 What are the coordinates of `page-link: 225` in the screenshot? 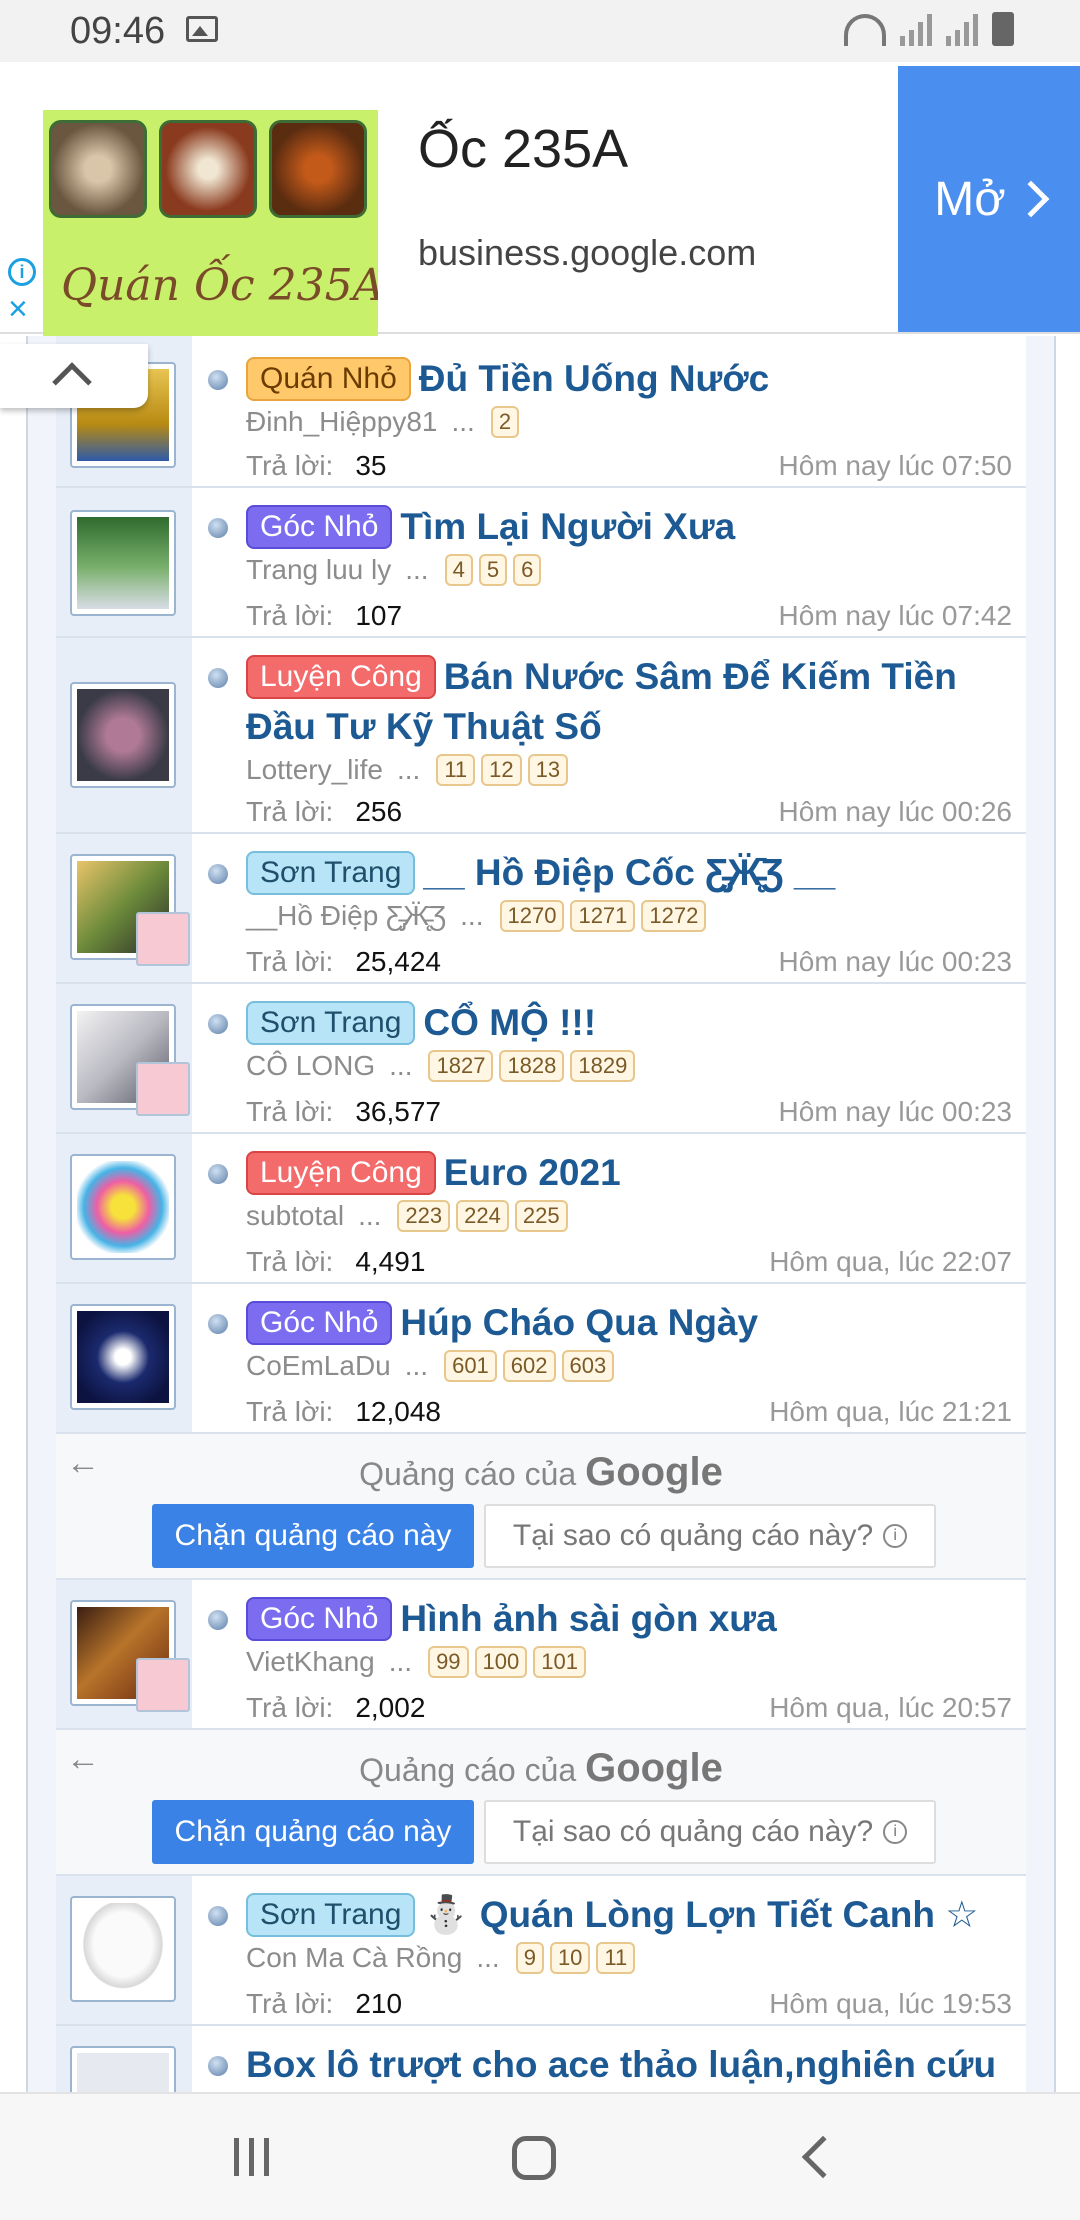 It's located at (541, 1216).